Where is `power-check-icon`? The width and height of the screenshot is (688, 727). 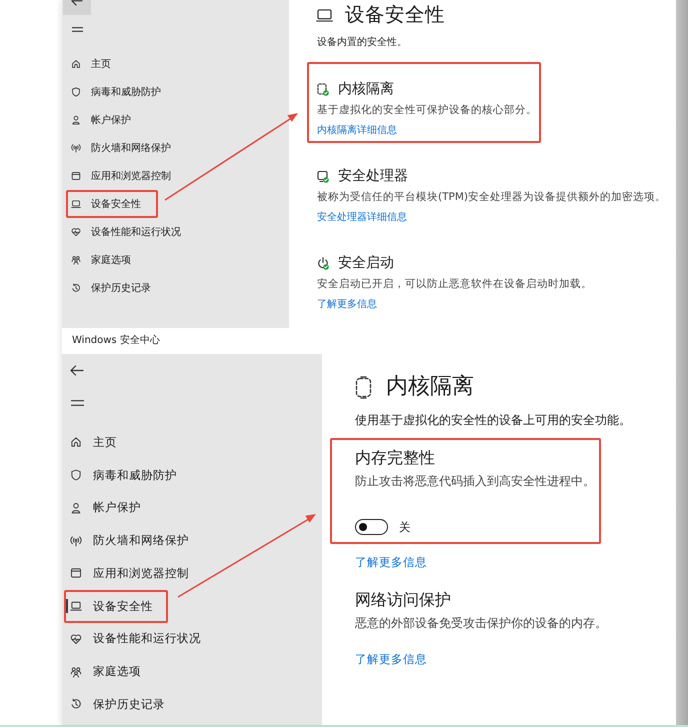
power-check-icon is located at coordinates (323, 263).